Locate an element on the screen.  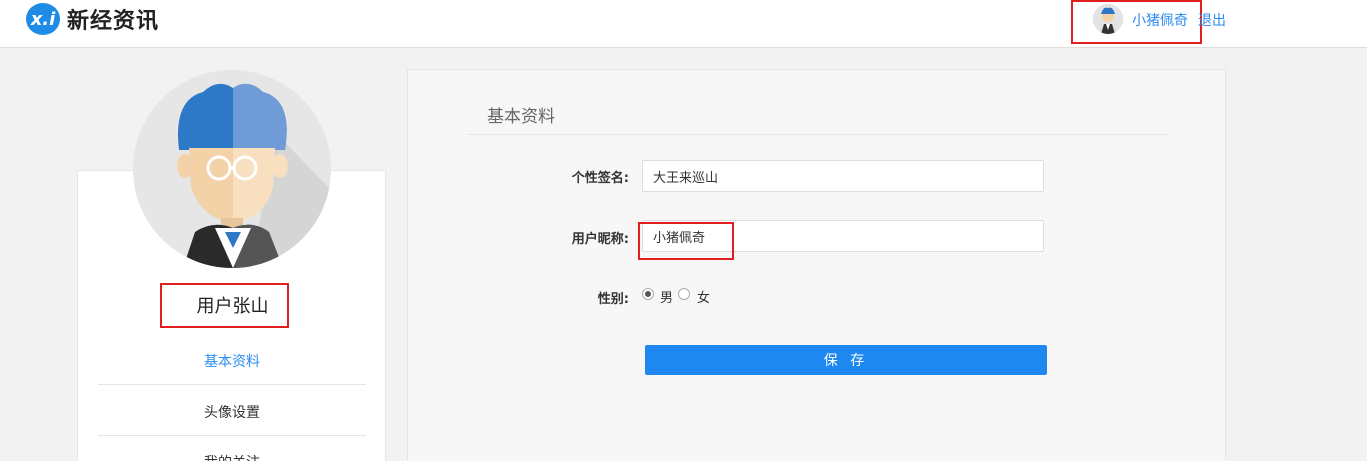
site-name: 新经资讯 is located at coordinates (113, 21).